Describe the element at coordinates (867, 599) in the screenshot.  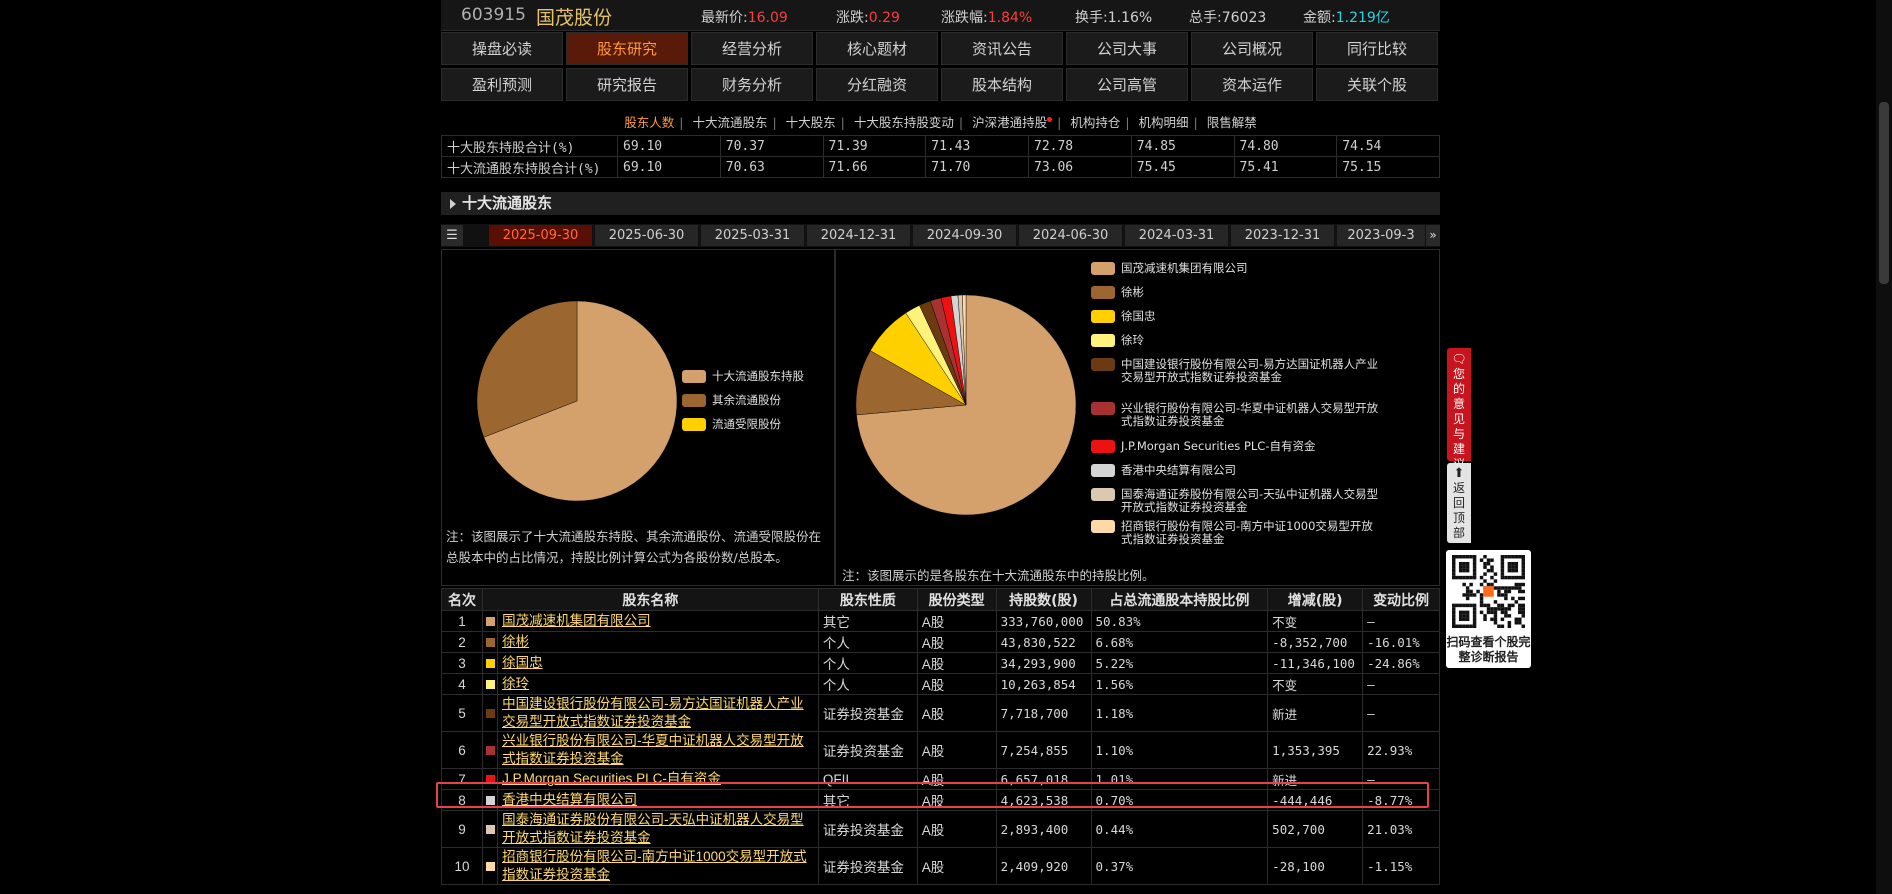
I see `col-nature: 股东性质` at that location.